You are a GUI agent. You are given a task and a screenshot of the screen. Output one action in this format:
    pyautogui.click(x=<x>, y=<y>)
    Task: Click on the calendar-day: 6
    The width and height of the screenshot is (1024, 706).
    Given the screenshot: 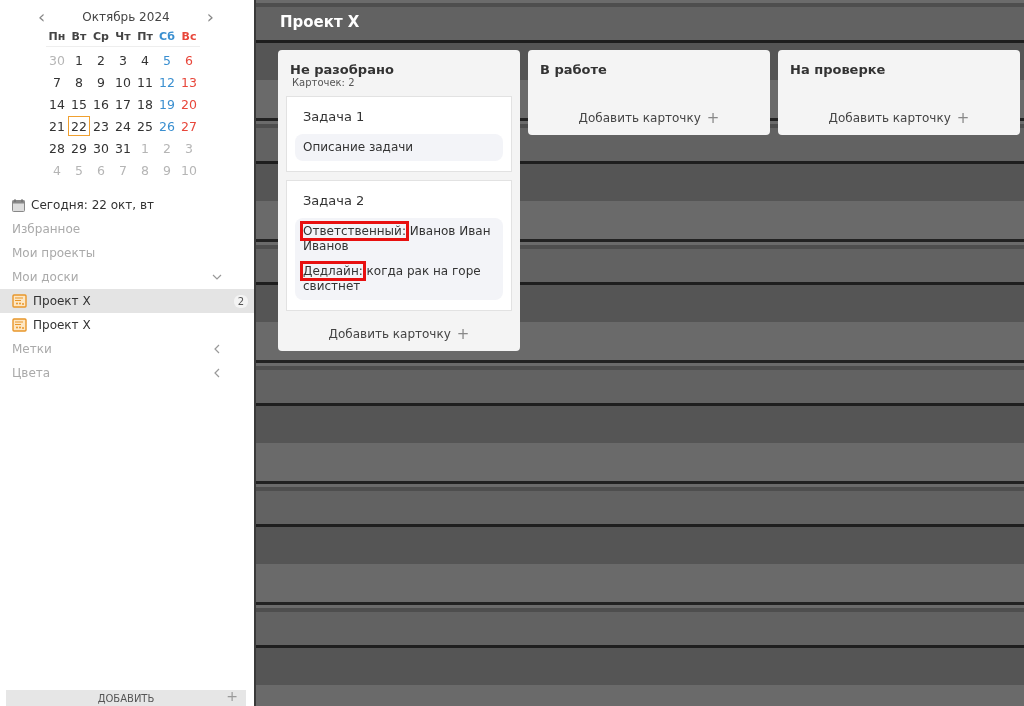 What is the action you would take?
    pyautogui.click(x=189, y=60)
    